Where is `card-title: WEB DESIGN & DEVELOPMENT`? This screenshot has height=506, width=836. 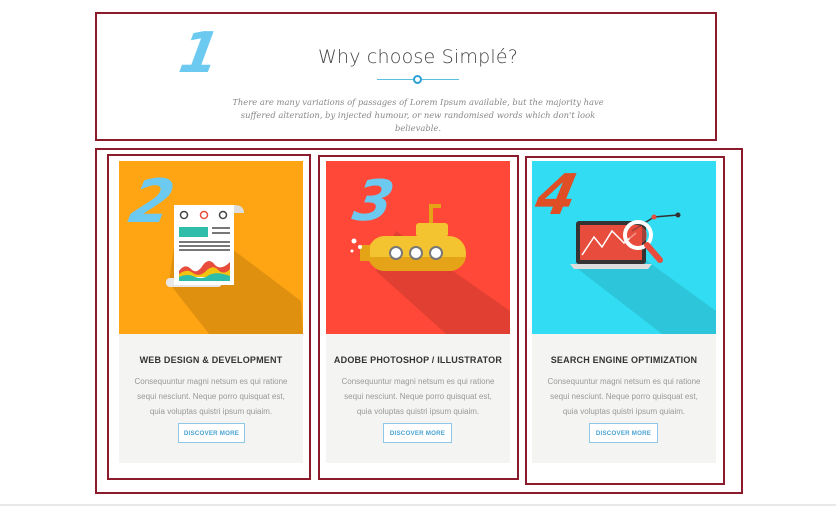 card-title: WEB DESIGN & DEVELOPMENT is located at coordinates (211, 360).